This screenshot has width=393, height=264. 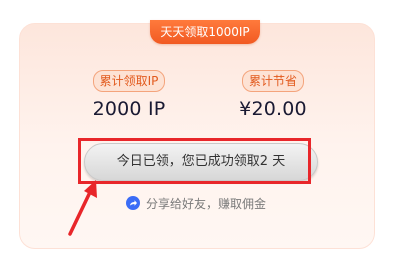 I want to click on stat-total-ip: 累计领取IP 2000 IP, so click(x=129, y=95).